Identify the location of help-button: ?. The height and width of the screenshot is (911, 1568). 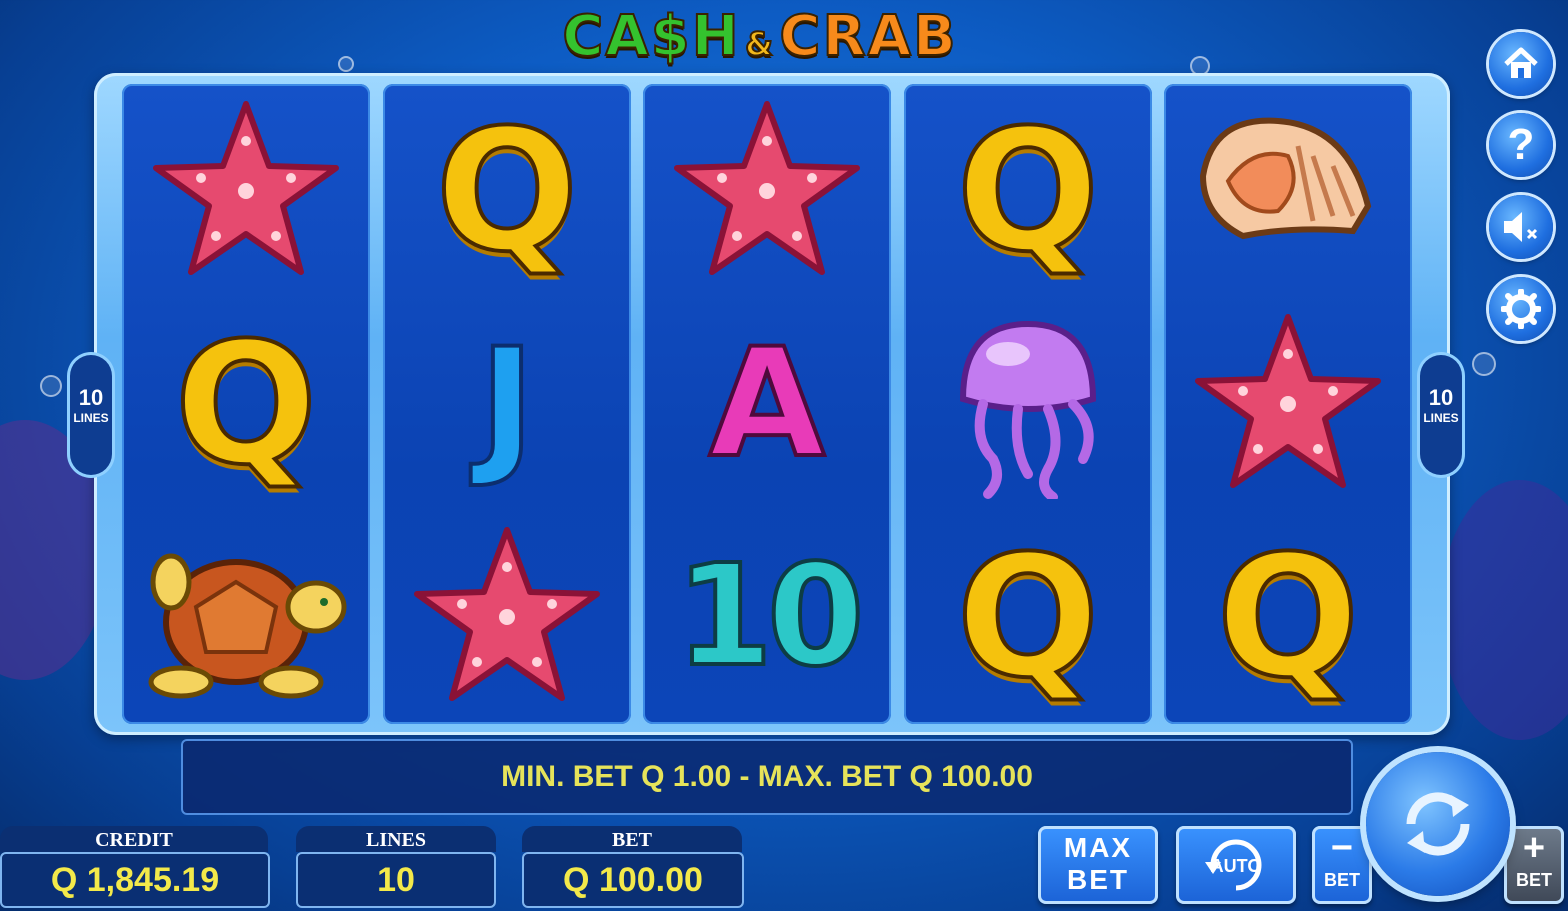
(1521, 145).